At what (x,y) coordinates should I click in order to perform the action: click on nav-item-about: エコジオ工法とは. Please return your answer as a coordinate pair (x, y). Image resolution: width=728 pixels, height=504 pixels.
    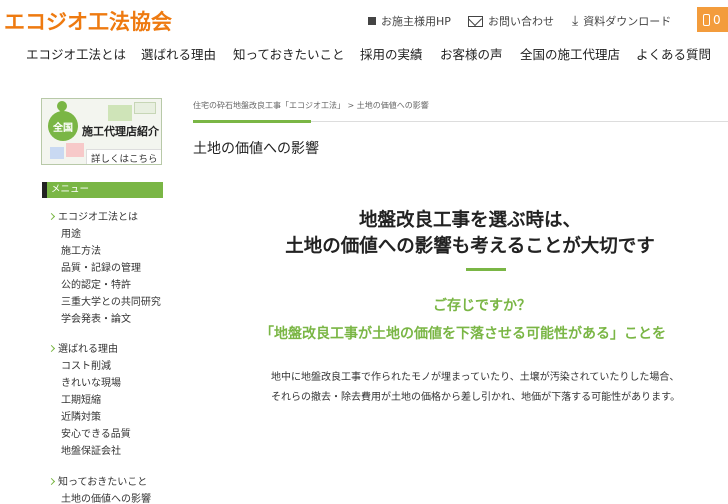
    Looking at the image, I should click on (76, 53).